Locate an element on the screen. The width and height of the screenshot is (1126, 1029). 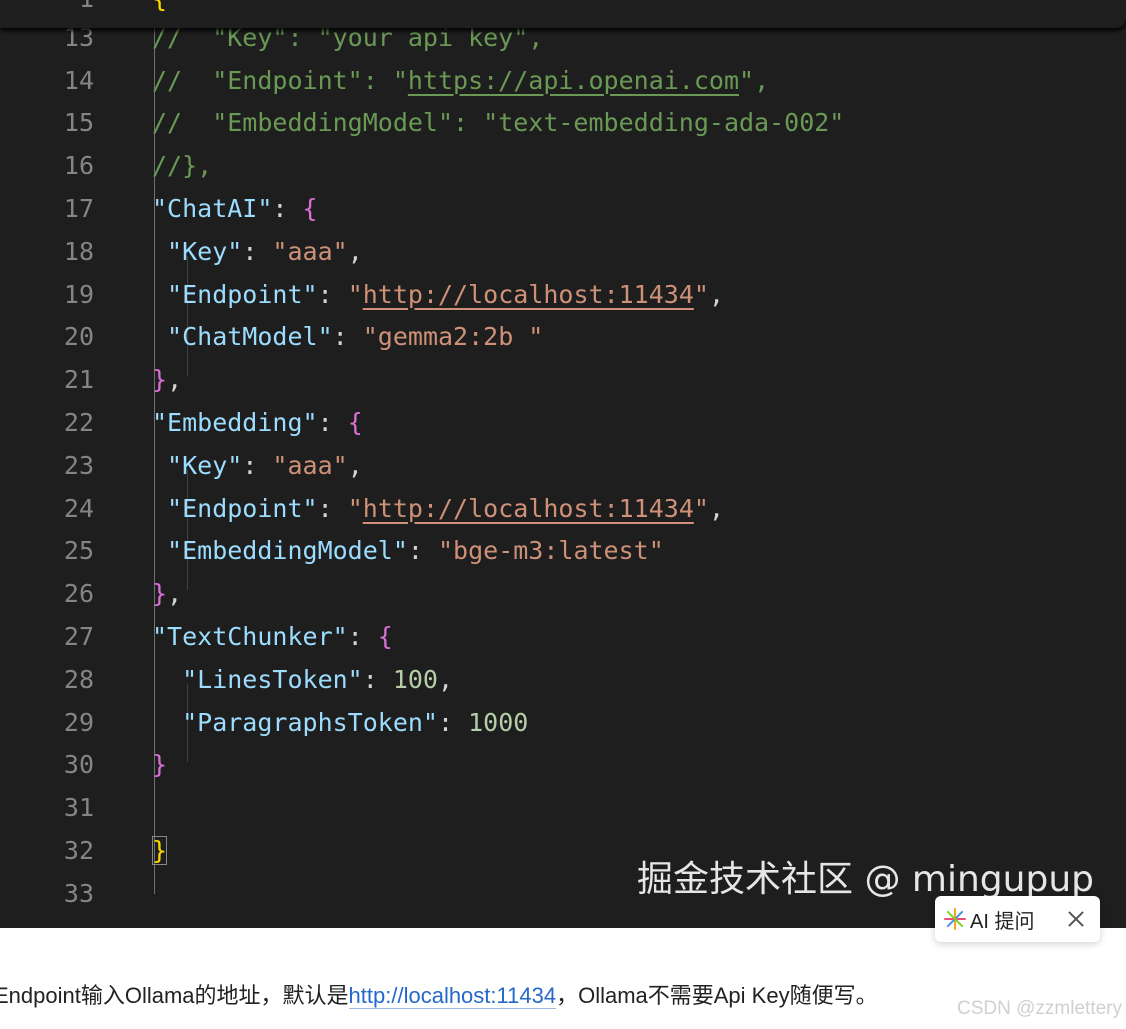
line-number: 25 is located at coordinates (78, 551).